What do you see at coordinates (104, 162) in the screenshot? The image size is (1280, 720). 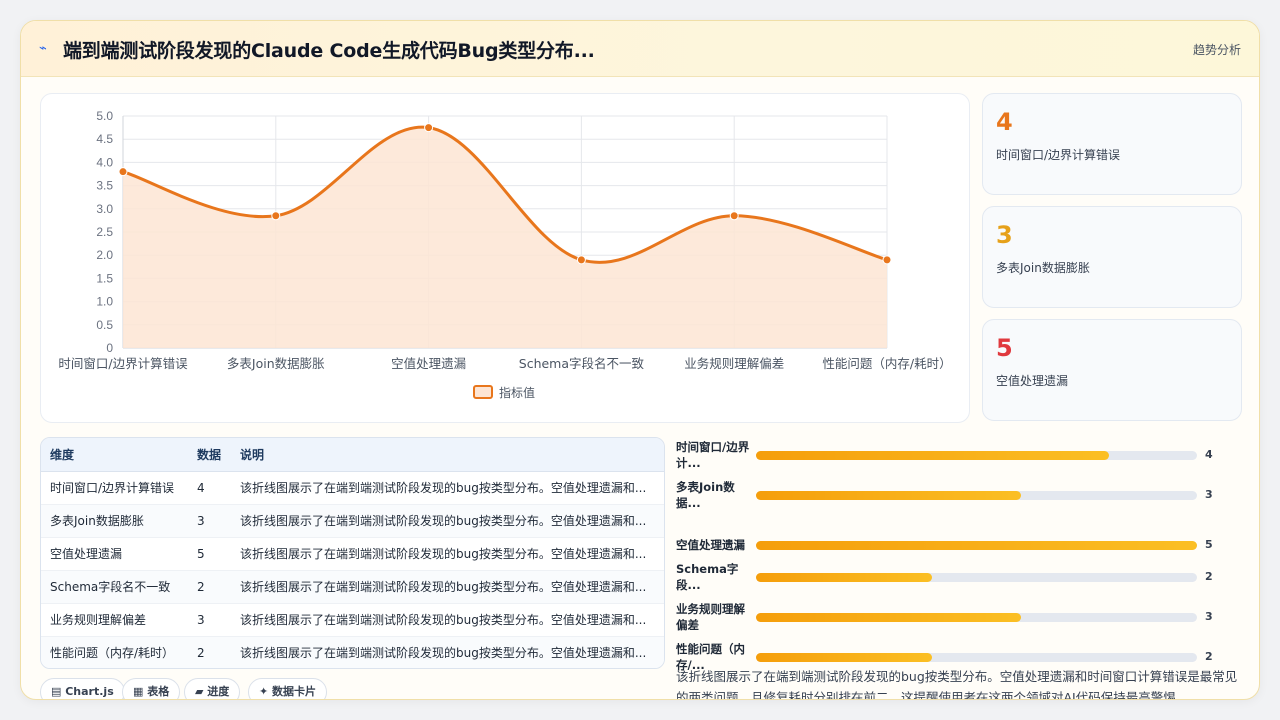 I see `y-tick-label: 4.0` at bounding box center [104, 162].